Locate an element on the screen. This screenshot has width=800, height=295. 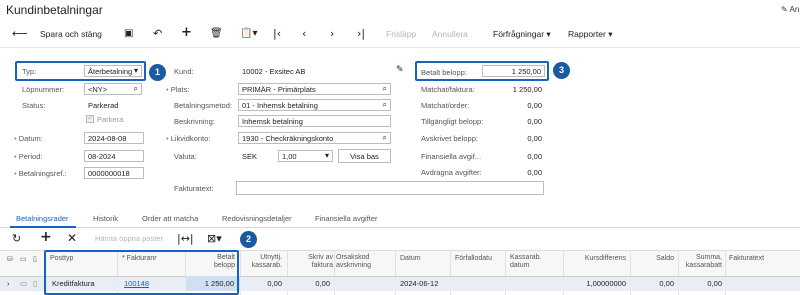
betalningsmetod-value: 01 - Inhemsk betalning is located at coordinates (280, 105).